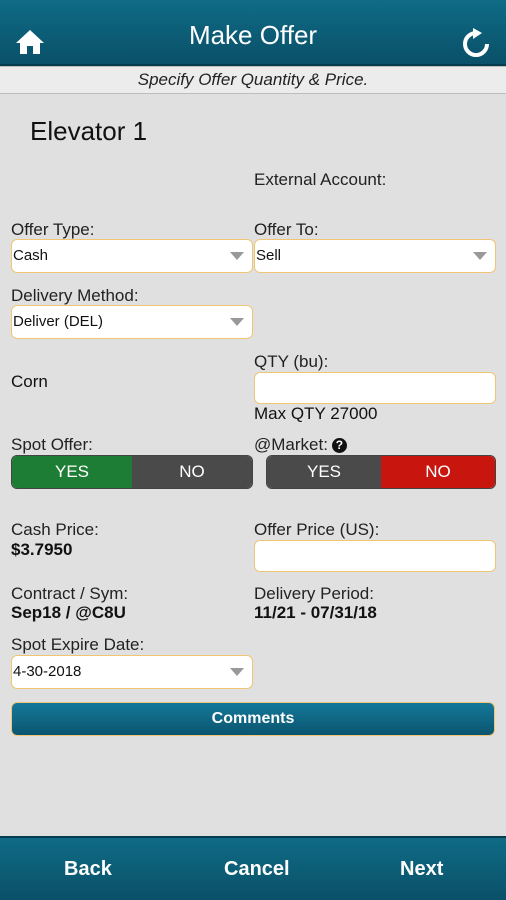 This screenshot has width=506, height=900. I want to click on qty-input, so click(375, 388).